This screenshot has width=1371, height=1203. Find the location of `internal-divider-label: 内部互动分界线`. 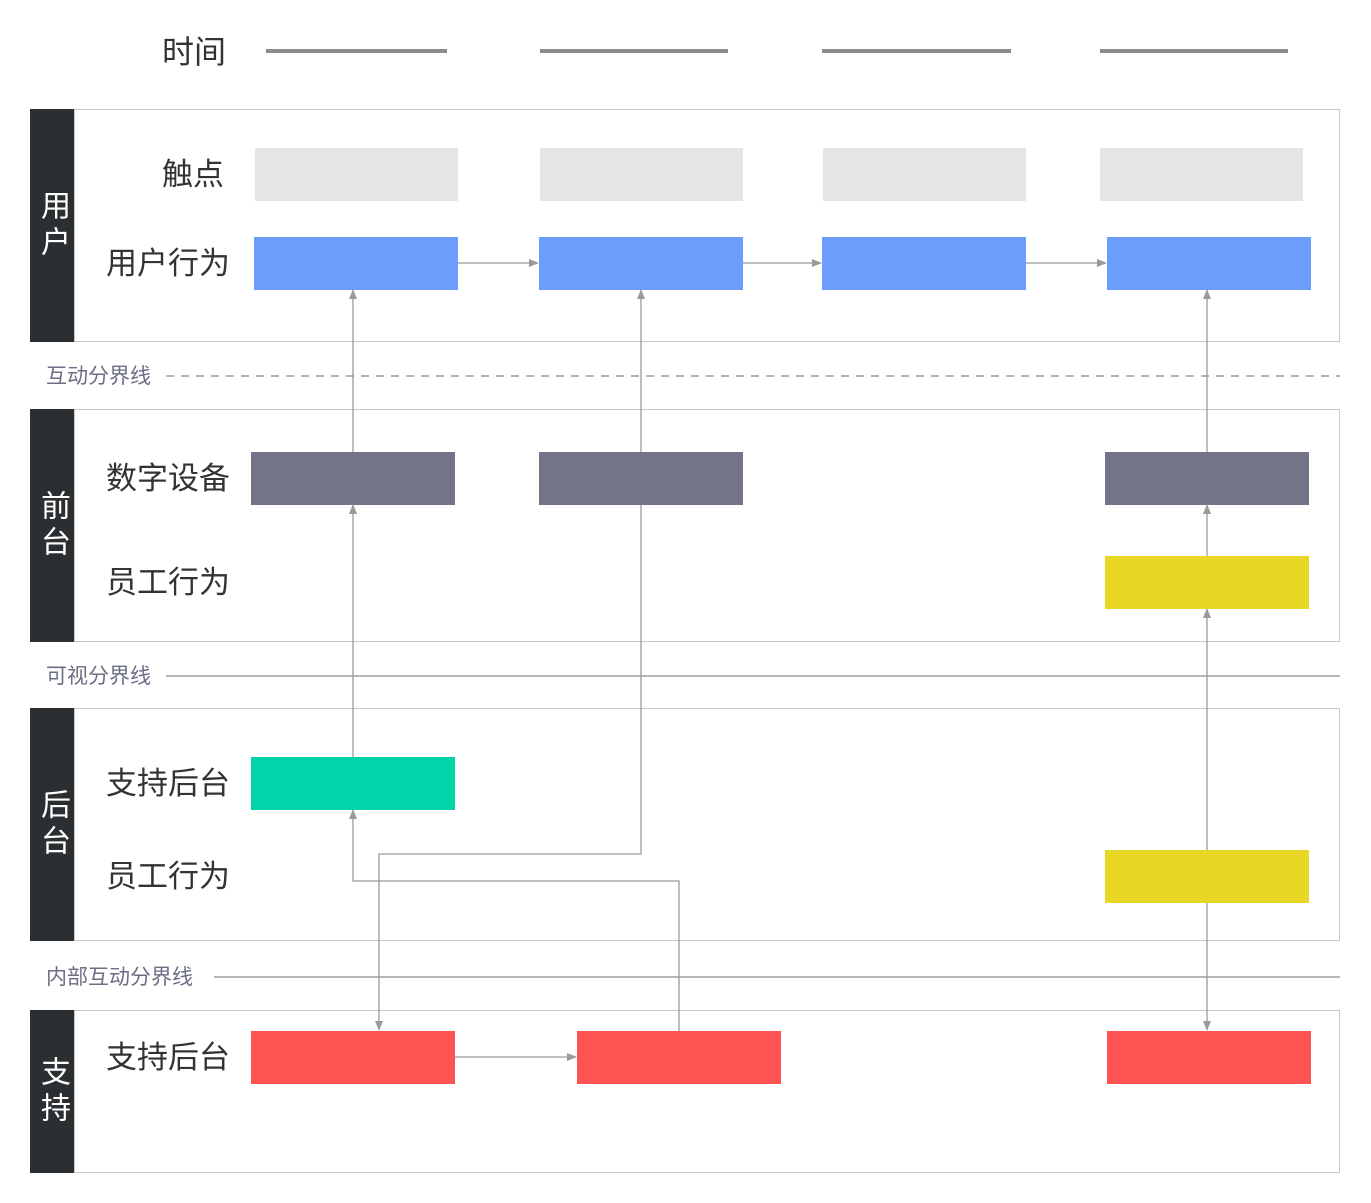

internal-divider-label: 内部互动分界线 is located at coordinates (120, 977).